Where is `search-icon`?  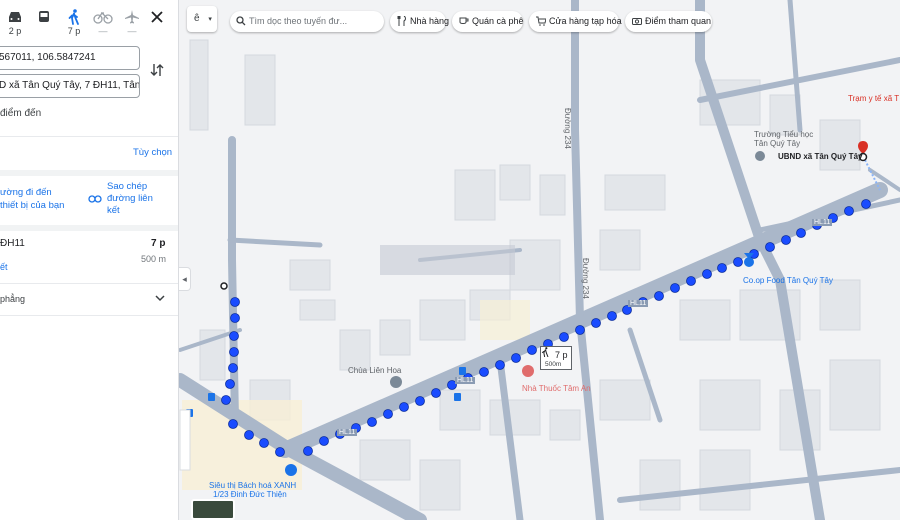 search-icon is located at coordinates (241, 21).